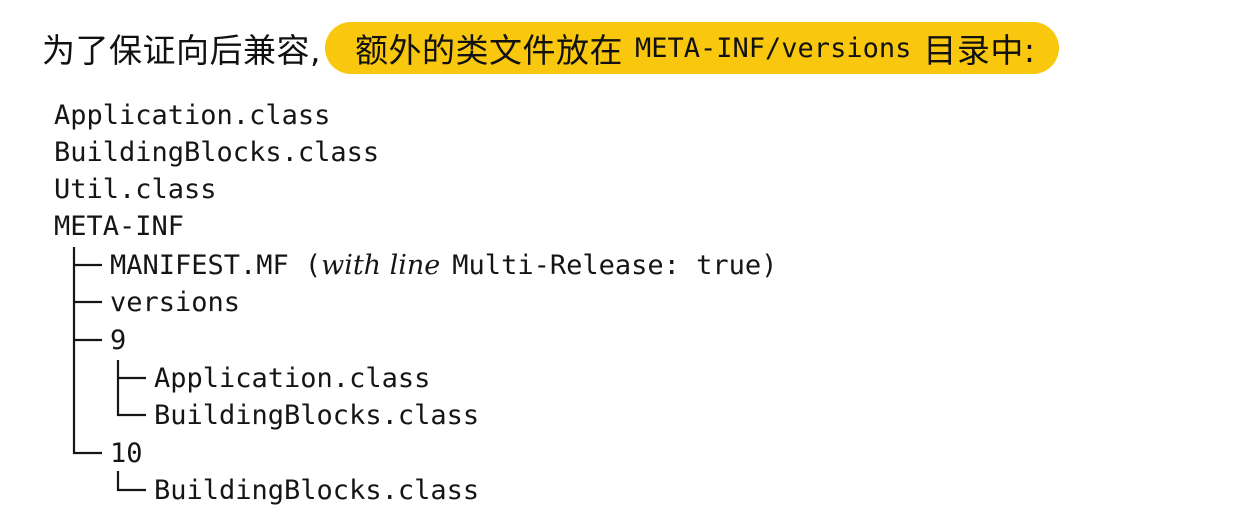 Image resolution: width=1240 pixels, height=520 pixels. What do you see at coordinates (217, 152) in the screenshot?
I see `tree-item-root-buildingblocks: BuildingBlocks.class` at bounding box center [217, 152].